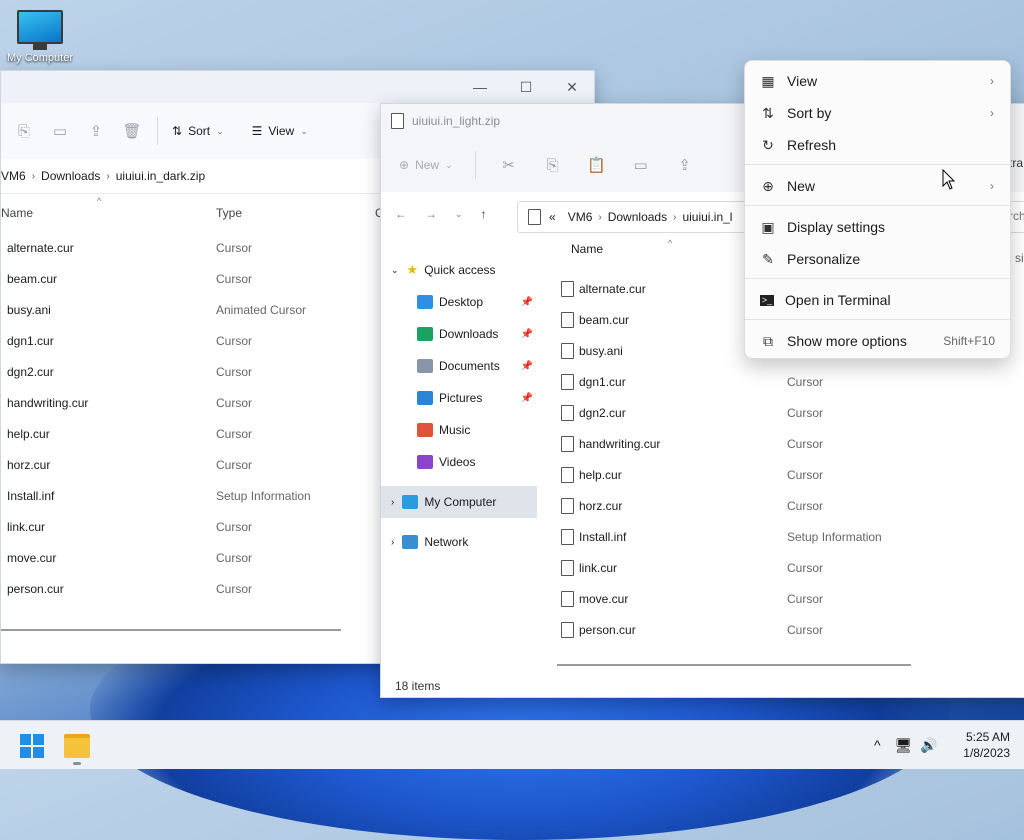  Describe the element at coordinates (877, 745) in the screenshot. I see `chevron-up-icon: ^` at that location.